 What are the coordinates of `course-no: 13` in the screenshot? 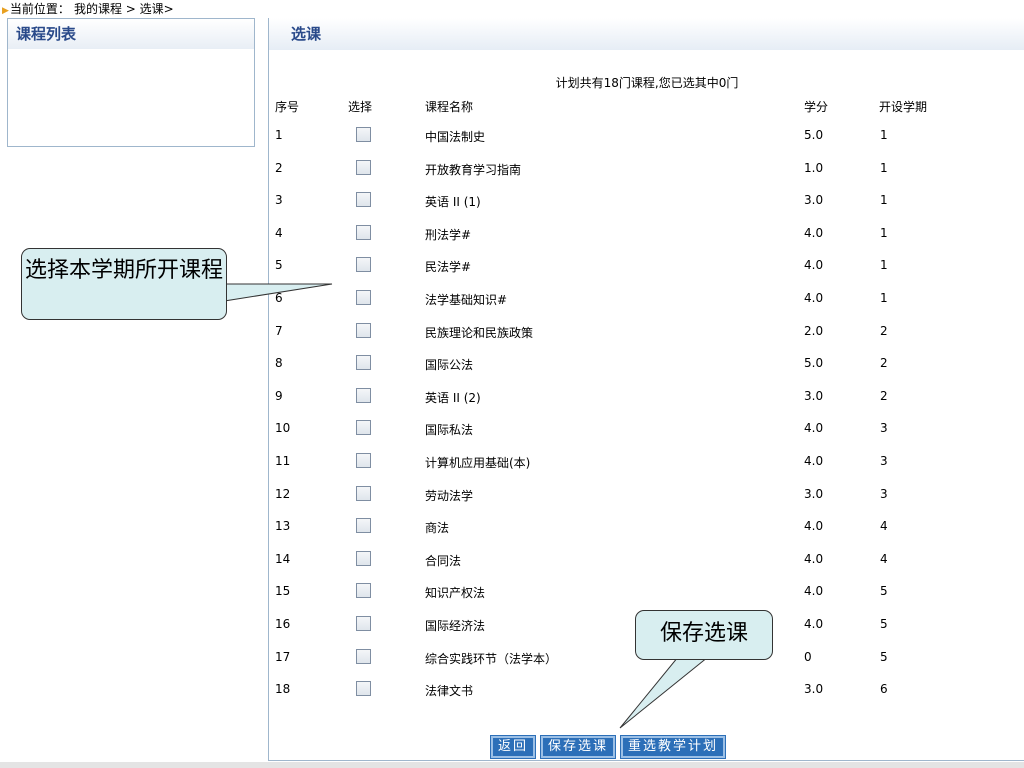 It's located at (283, 526).